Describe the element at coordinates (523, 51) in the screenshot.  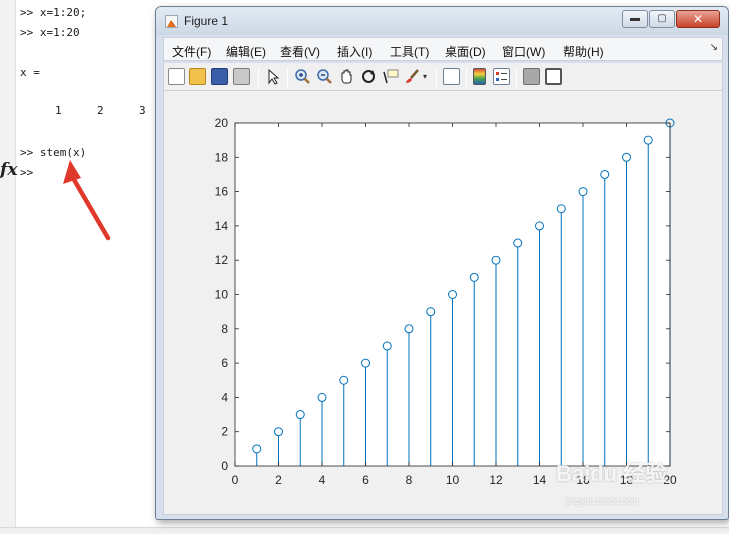
I see `menu-window: 窗口(W)` at that location.